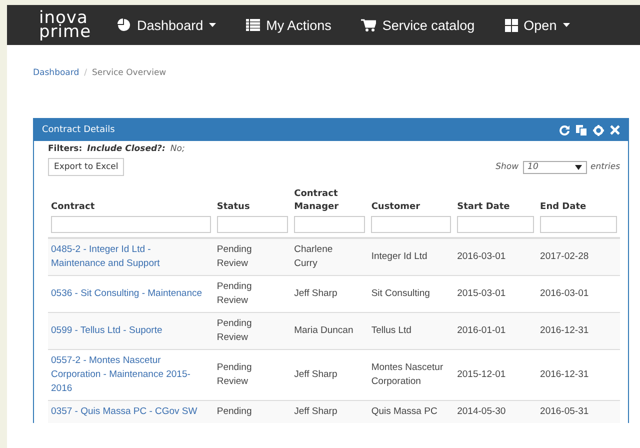 The image size is (640, 448). Describe the element at coordinates (166, 25) in the screenshot. I see `nav-menu-item: Dashboard` at that location.